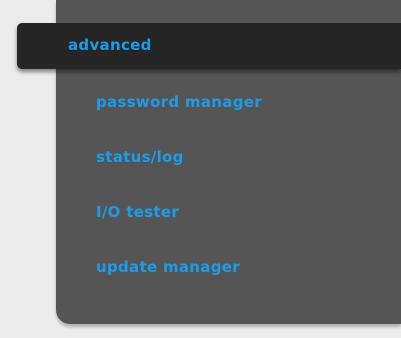 This screenshot has width=401, height=338. Describe the element at coordinates (179, 102) in the screenshot. I see `submenu-item-password-manager: password manager` at that location.